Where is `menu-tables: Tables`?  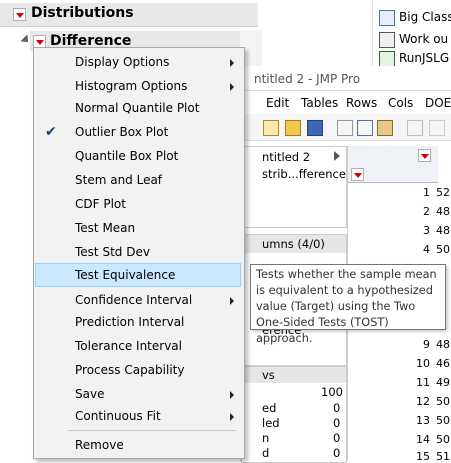 menu-tables: Tables is located at coordinates (319, 103).